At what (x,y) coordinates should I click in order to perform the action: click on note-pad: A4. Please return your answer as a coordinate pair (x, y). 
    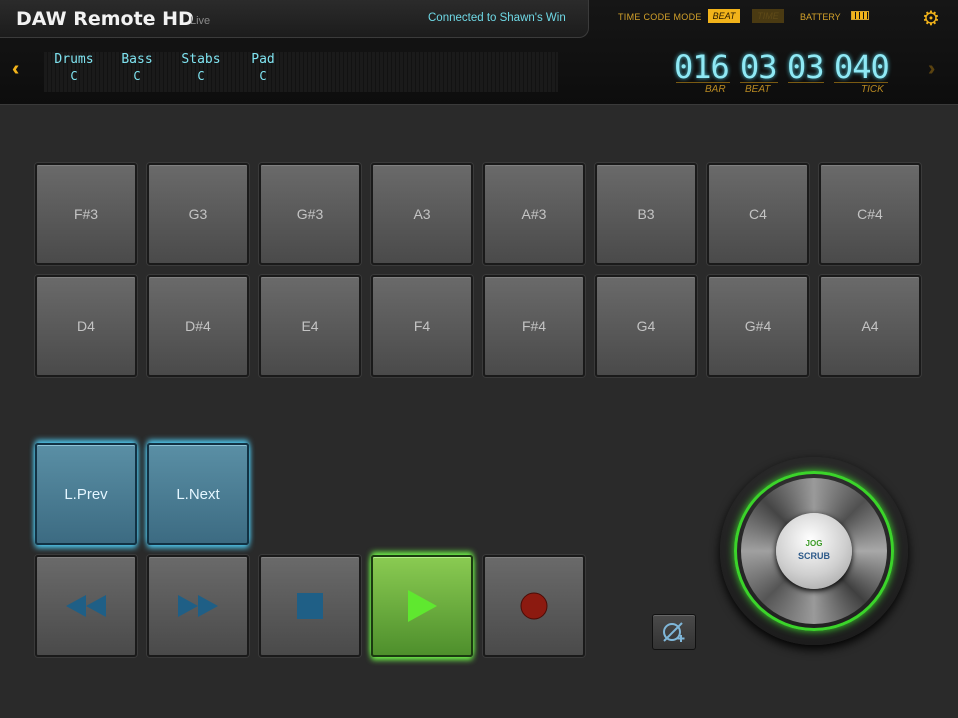
    Looking at the image, I should click on (870, 326).